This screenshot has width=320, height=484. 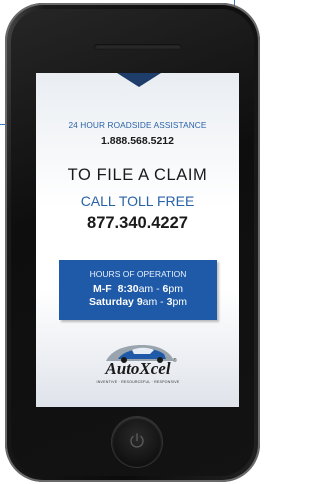 What do you see at coordinates (137, 141) in the screenshot?
I see `roadside-phone-number: 1.888.568.5212` at bounding box center [137, 141].